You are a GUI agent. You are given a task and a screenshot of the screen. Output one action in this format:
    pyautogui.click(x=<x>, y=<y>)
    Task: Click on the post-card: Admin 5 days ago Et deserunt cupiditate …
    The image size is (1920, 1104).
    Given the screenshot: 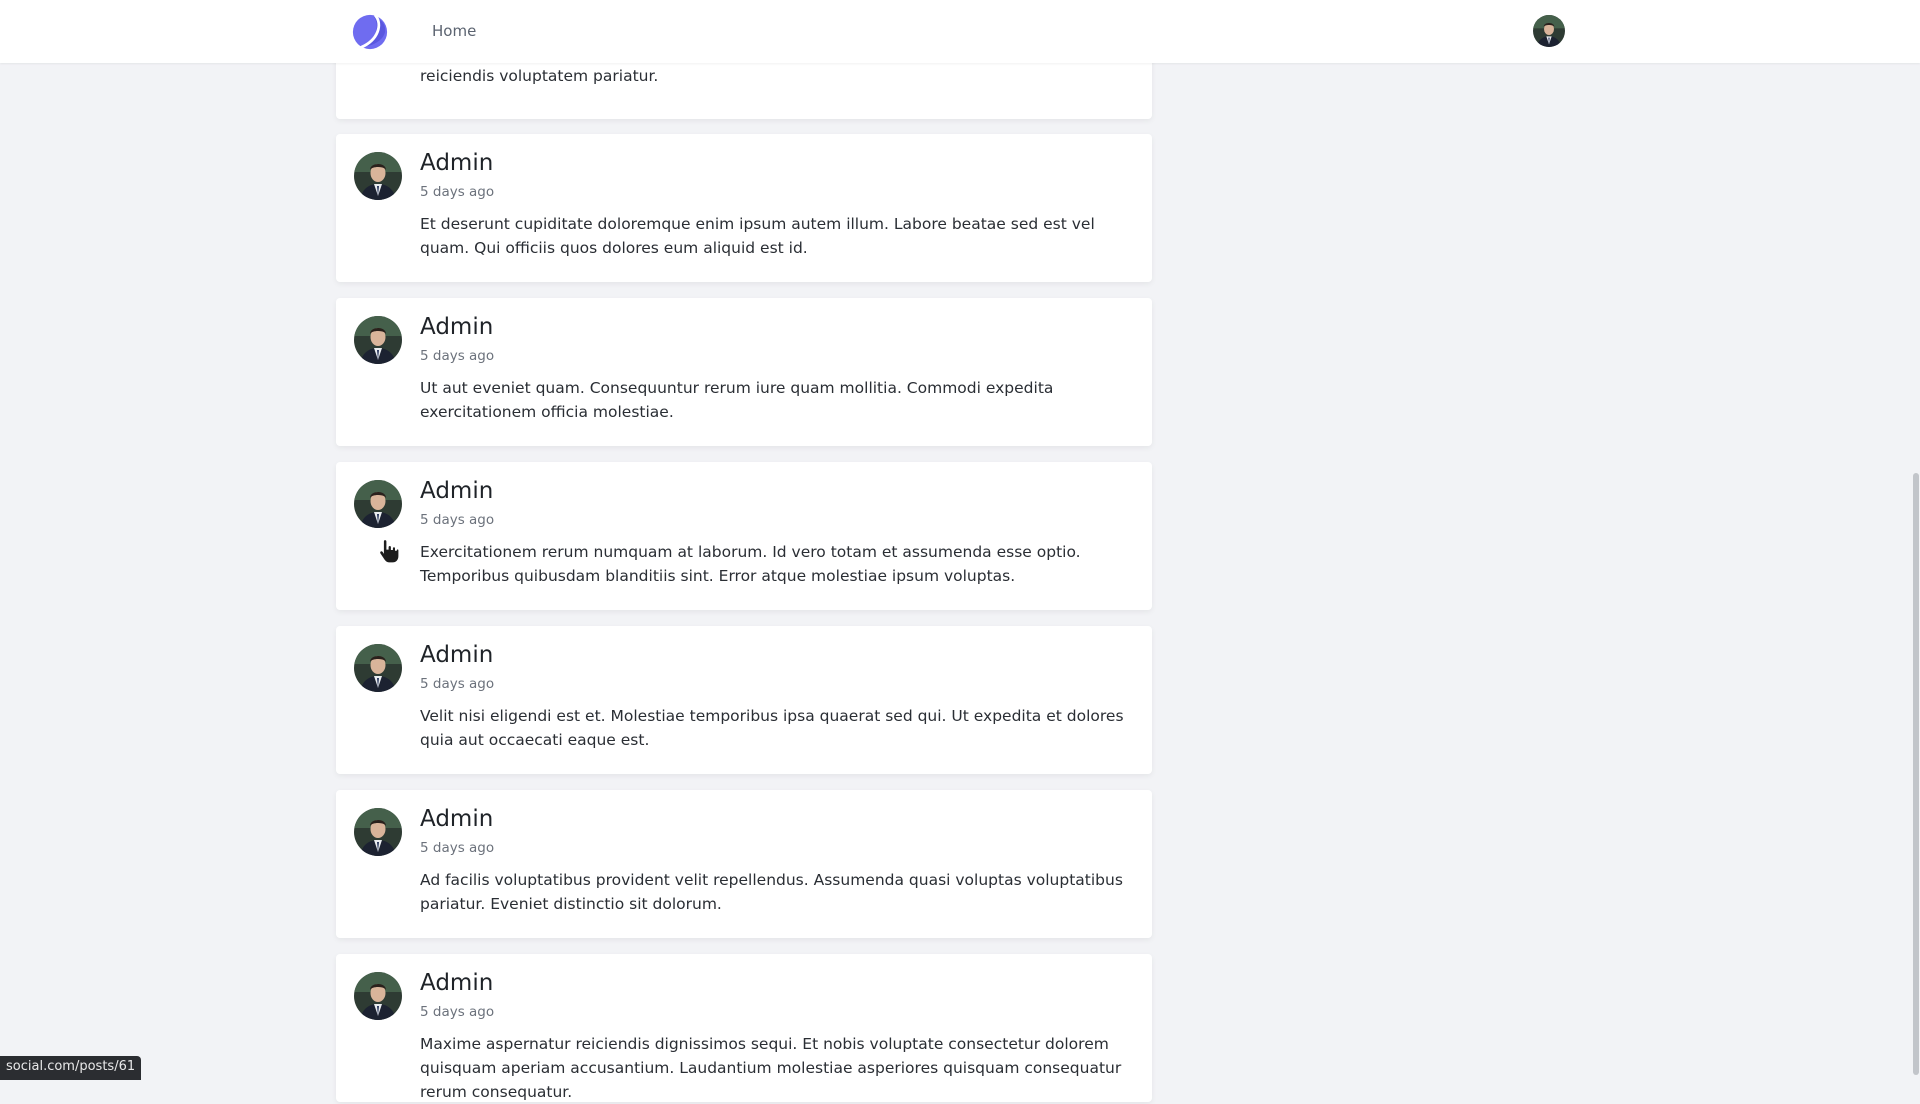 What is the action you would take?
    pyautogui.click(x=744, y=208)
    